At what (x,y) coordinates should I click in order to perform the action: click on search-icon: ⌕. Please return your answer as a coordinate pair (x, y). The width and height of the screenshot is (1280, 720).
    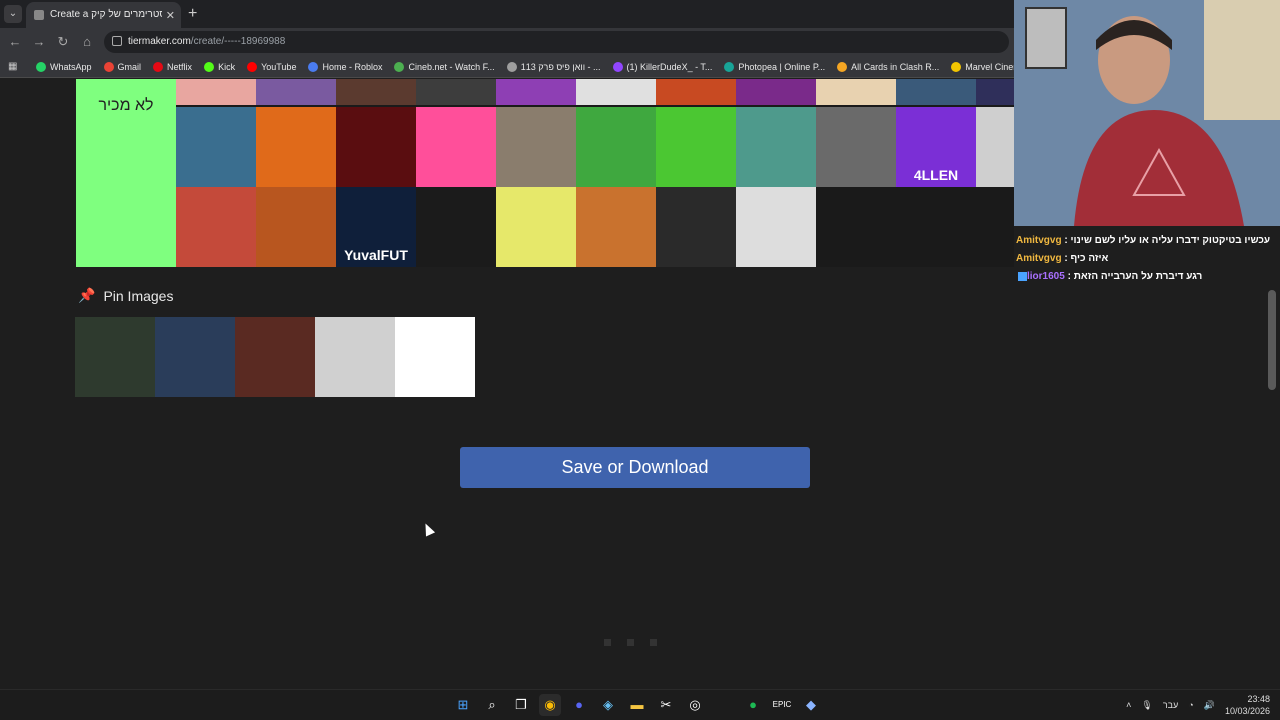
    Looking at the image, I should click on (492, 705).